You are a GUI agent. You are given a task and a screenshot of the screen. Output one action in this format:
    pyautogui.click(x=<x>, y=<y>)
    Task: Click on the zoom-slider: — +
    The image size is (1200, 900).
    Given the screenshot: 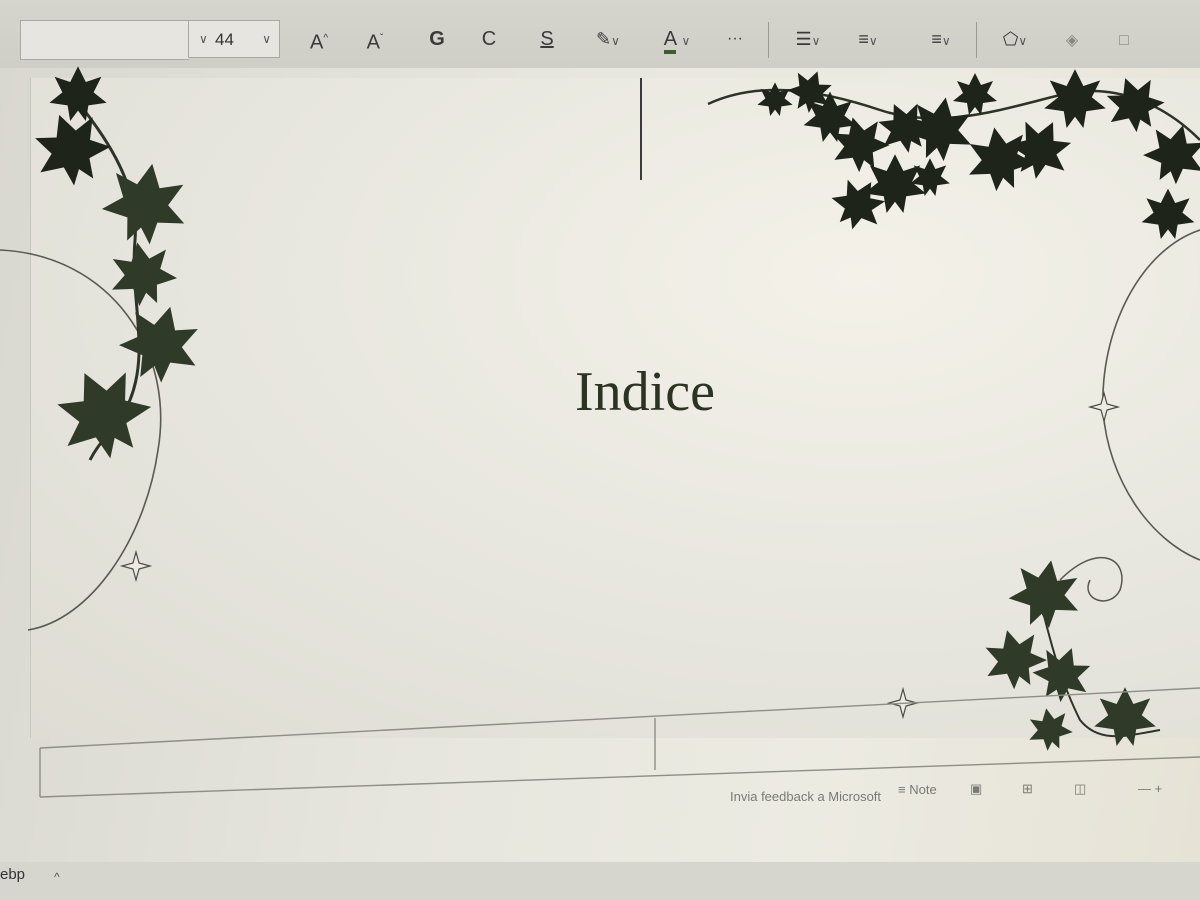 What is the action you would take?
    pyautogui.click(x=1150, y=788)
    